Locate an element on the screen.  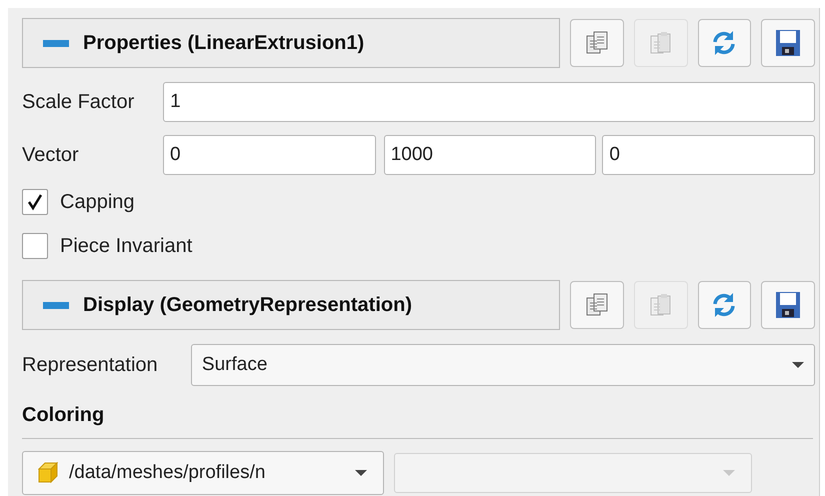
section-header: Properties (LinearExtrusion1) is located at coordinates (291, 43).